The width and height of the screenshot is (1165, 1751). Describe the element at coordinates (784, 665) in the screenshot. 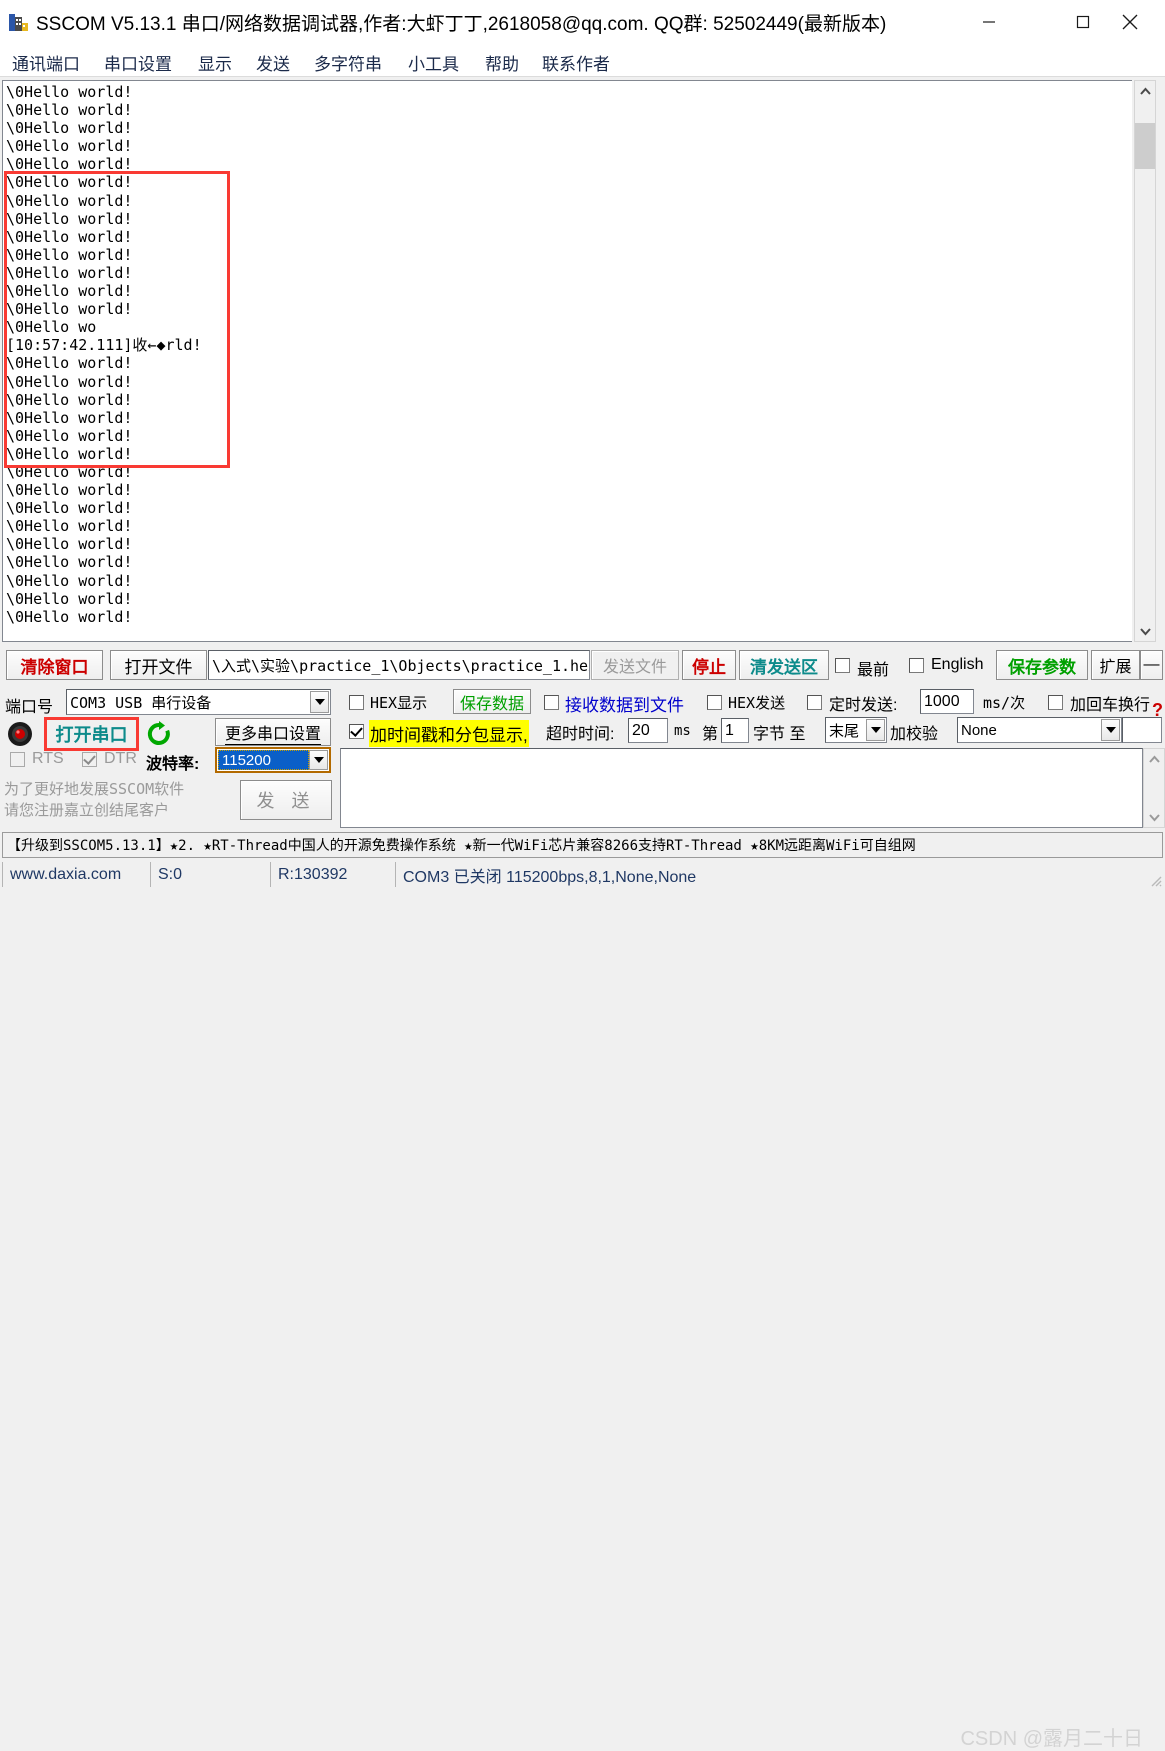

I see `clear-send-area-button: 清发送区` at that location.